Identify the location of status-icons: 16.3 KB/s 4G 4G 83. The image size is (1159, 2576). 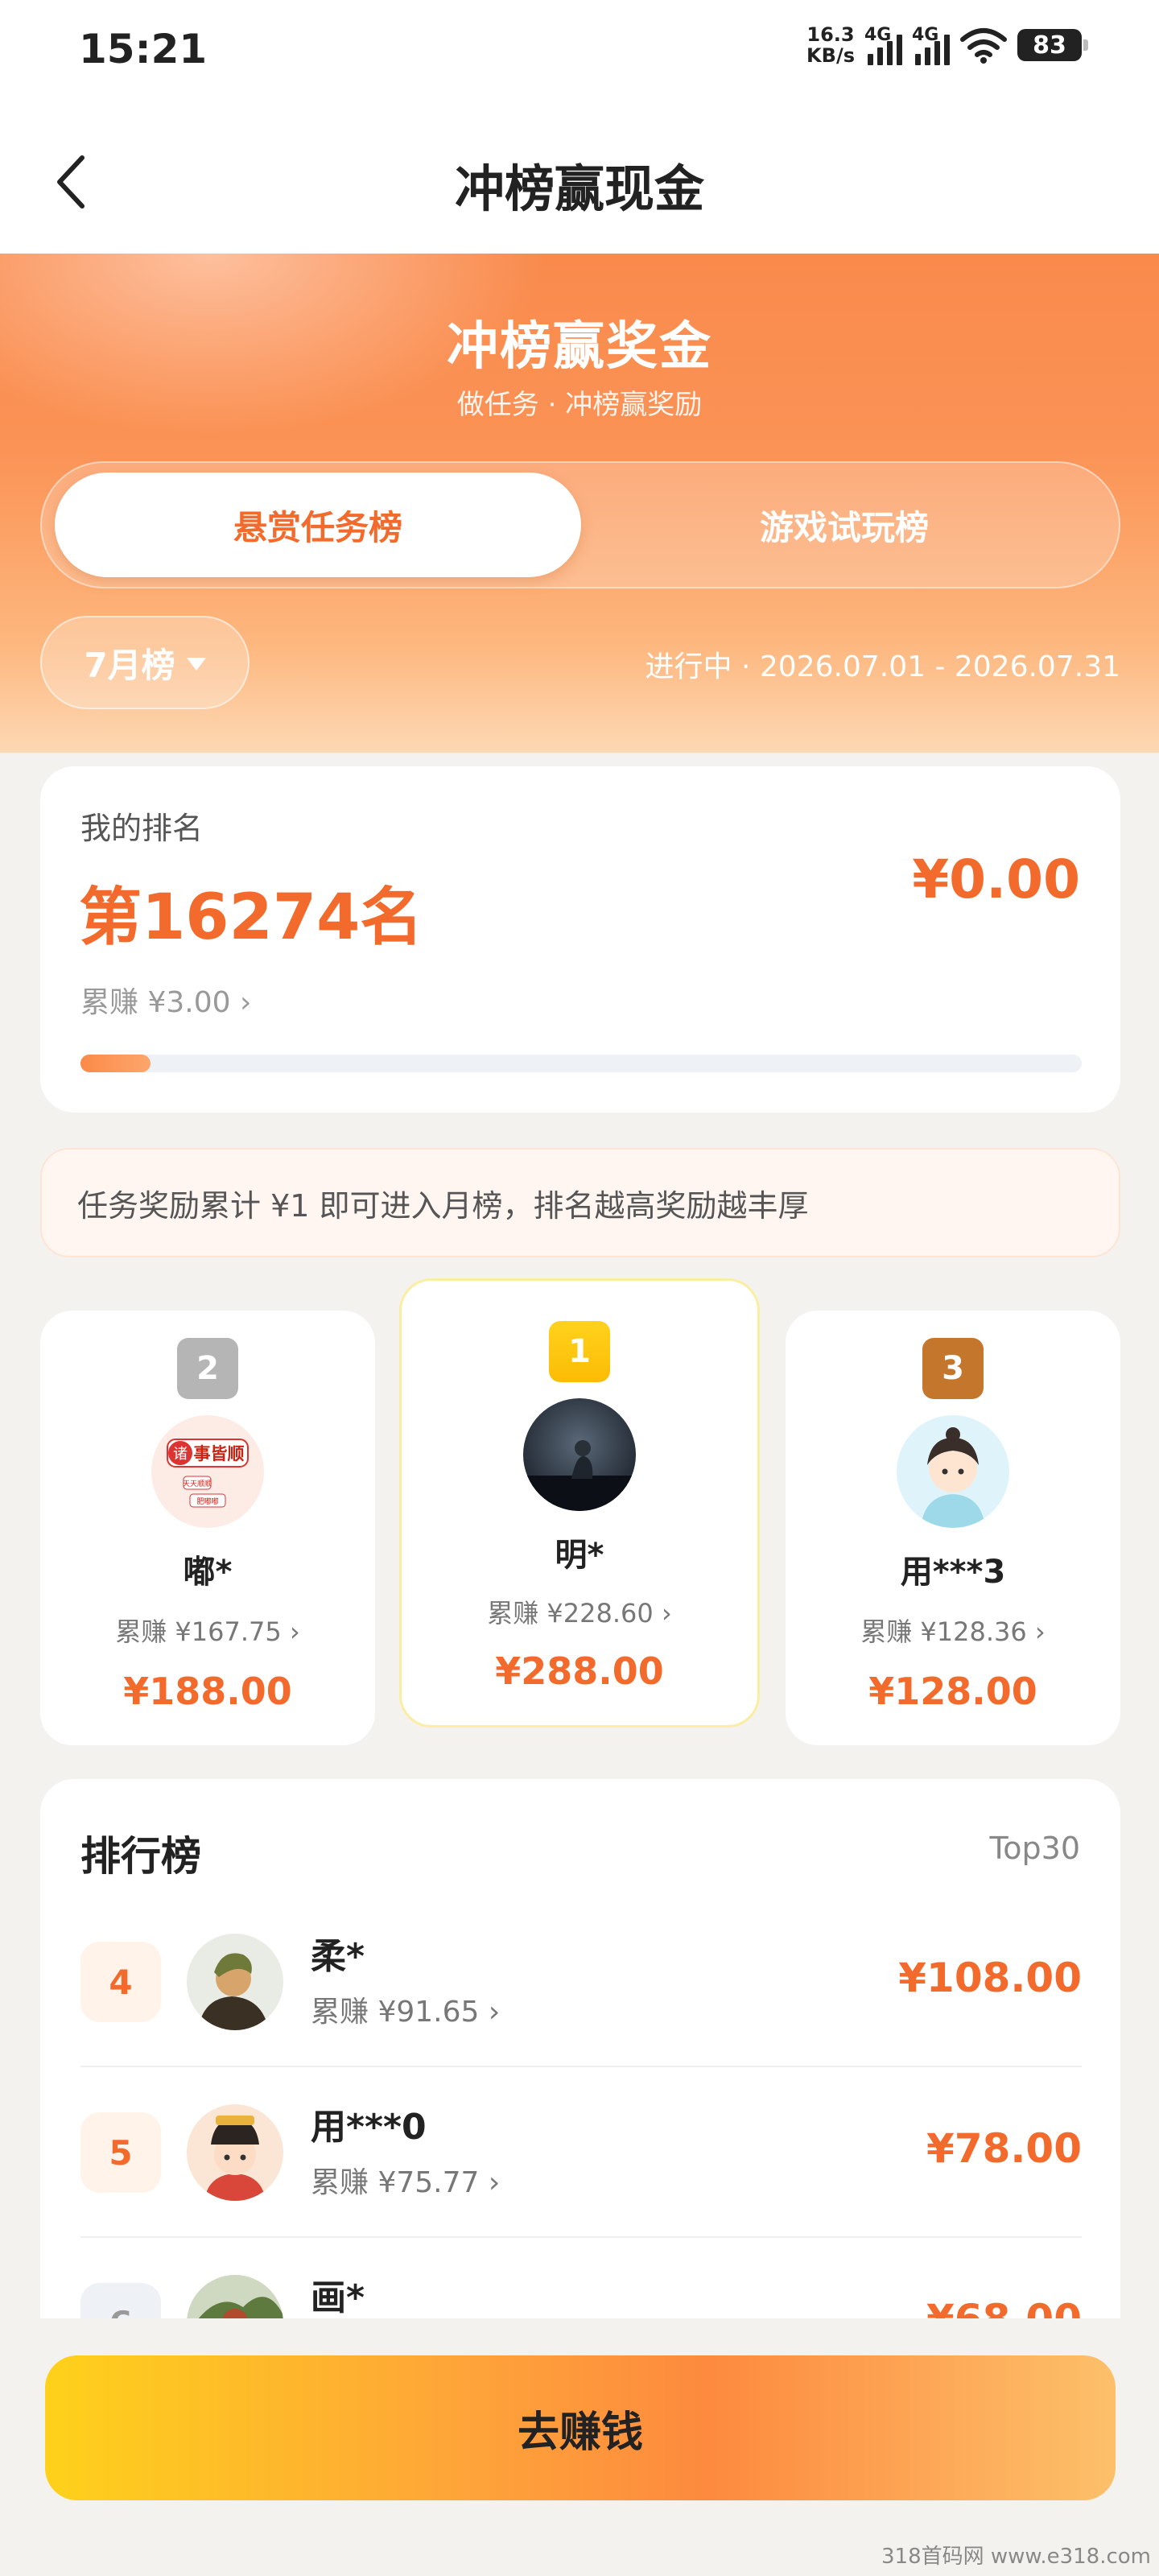
(947, 45).